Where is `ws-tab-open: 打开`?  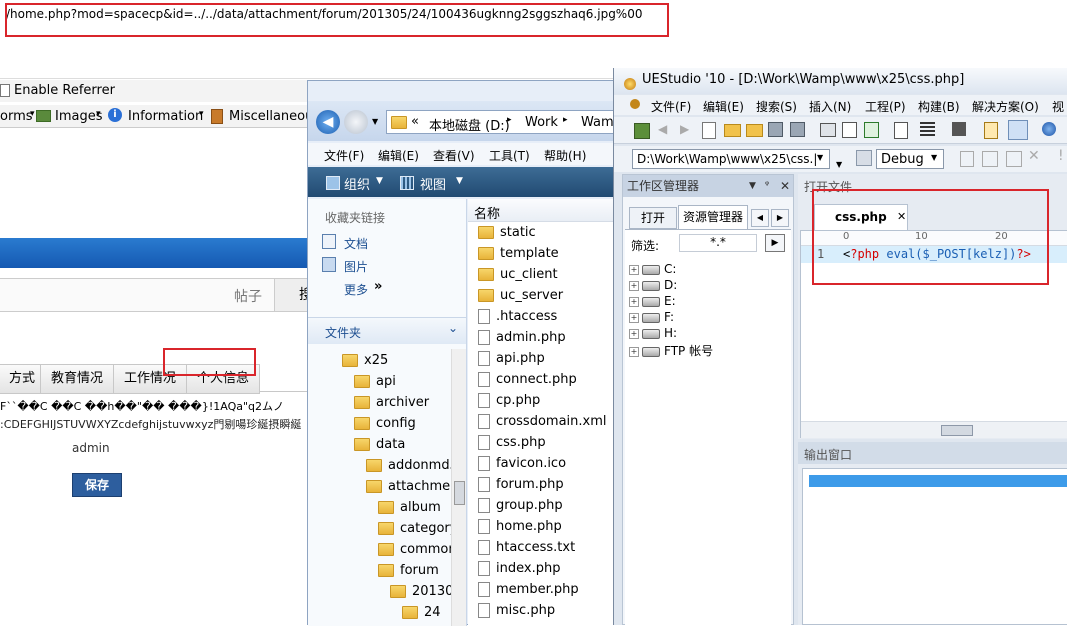
ws-tab-open: 打开 is located at coordinates (653, 218).